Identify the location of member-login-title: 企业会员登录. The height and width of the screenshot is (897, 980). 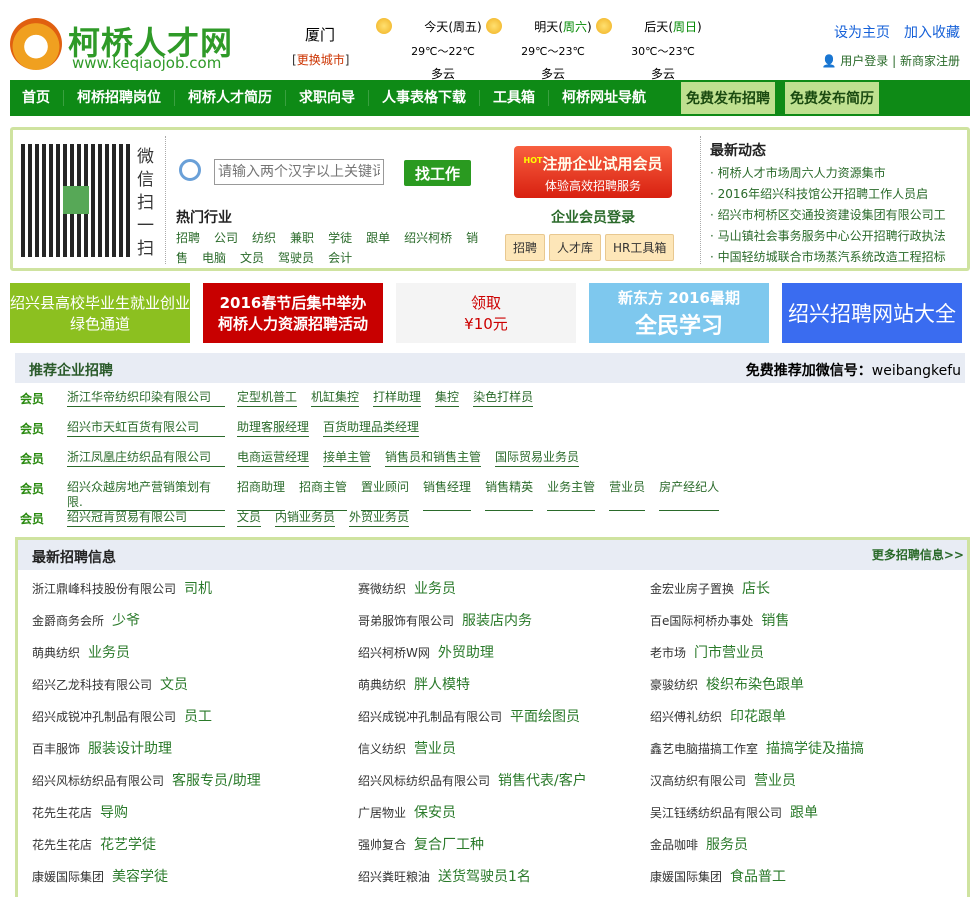
(593, 217).